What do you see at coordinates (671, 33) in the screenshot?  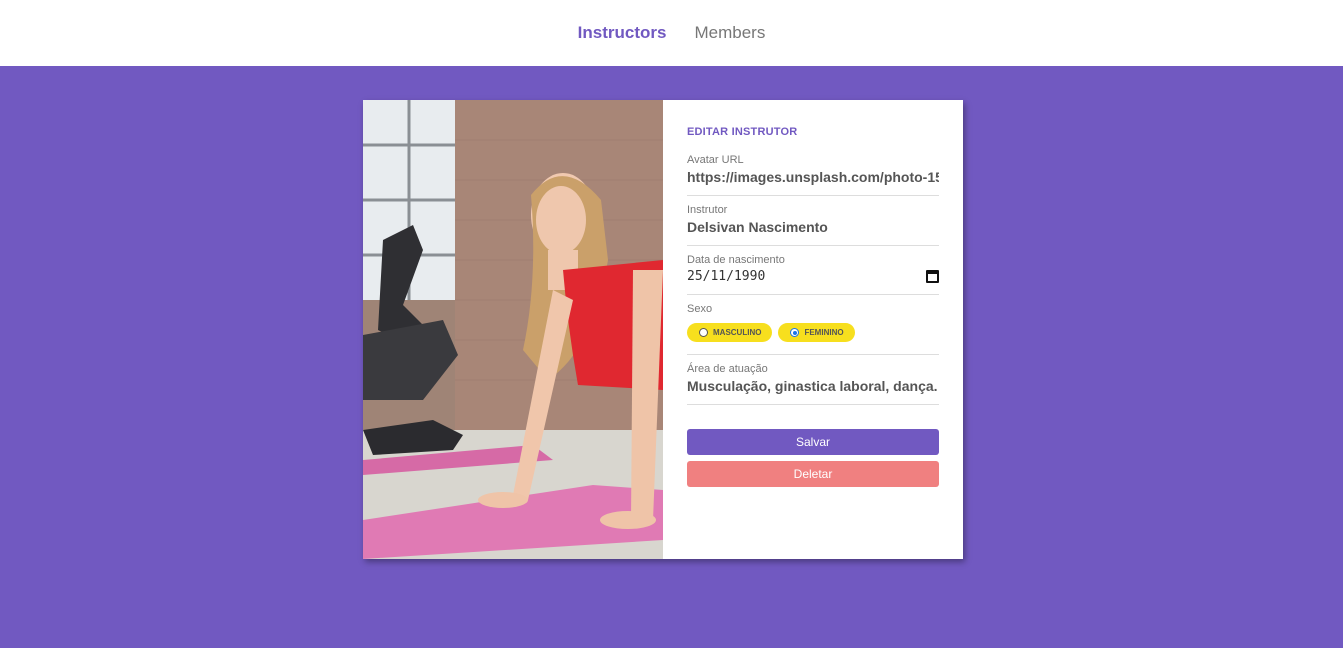 I see `top-nav: Instructors Members` at bounding box center [671, 33].